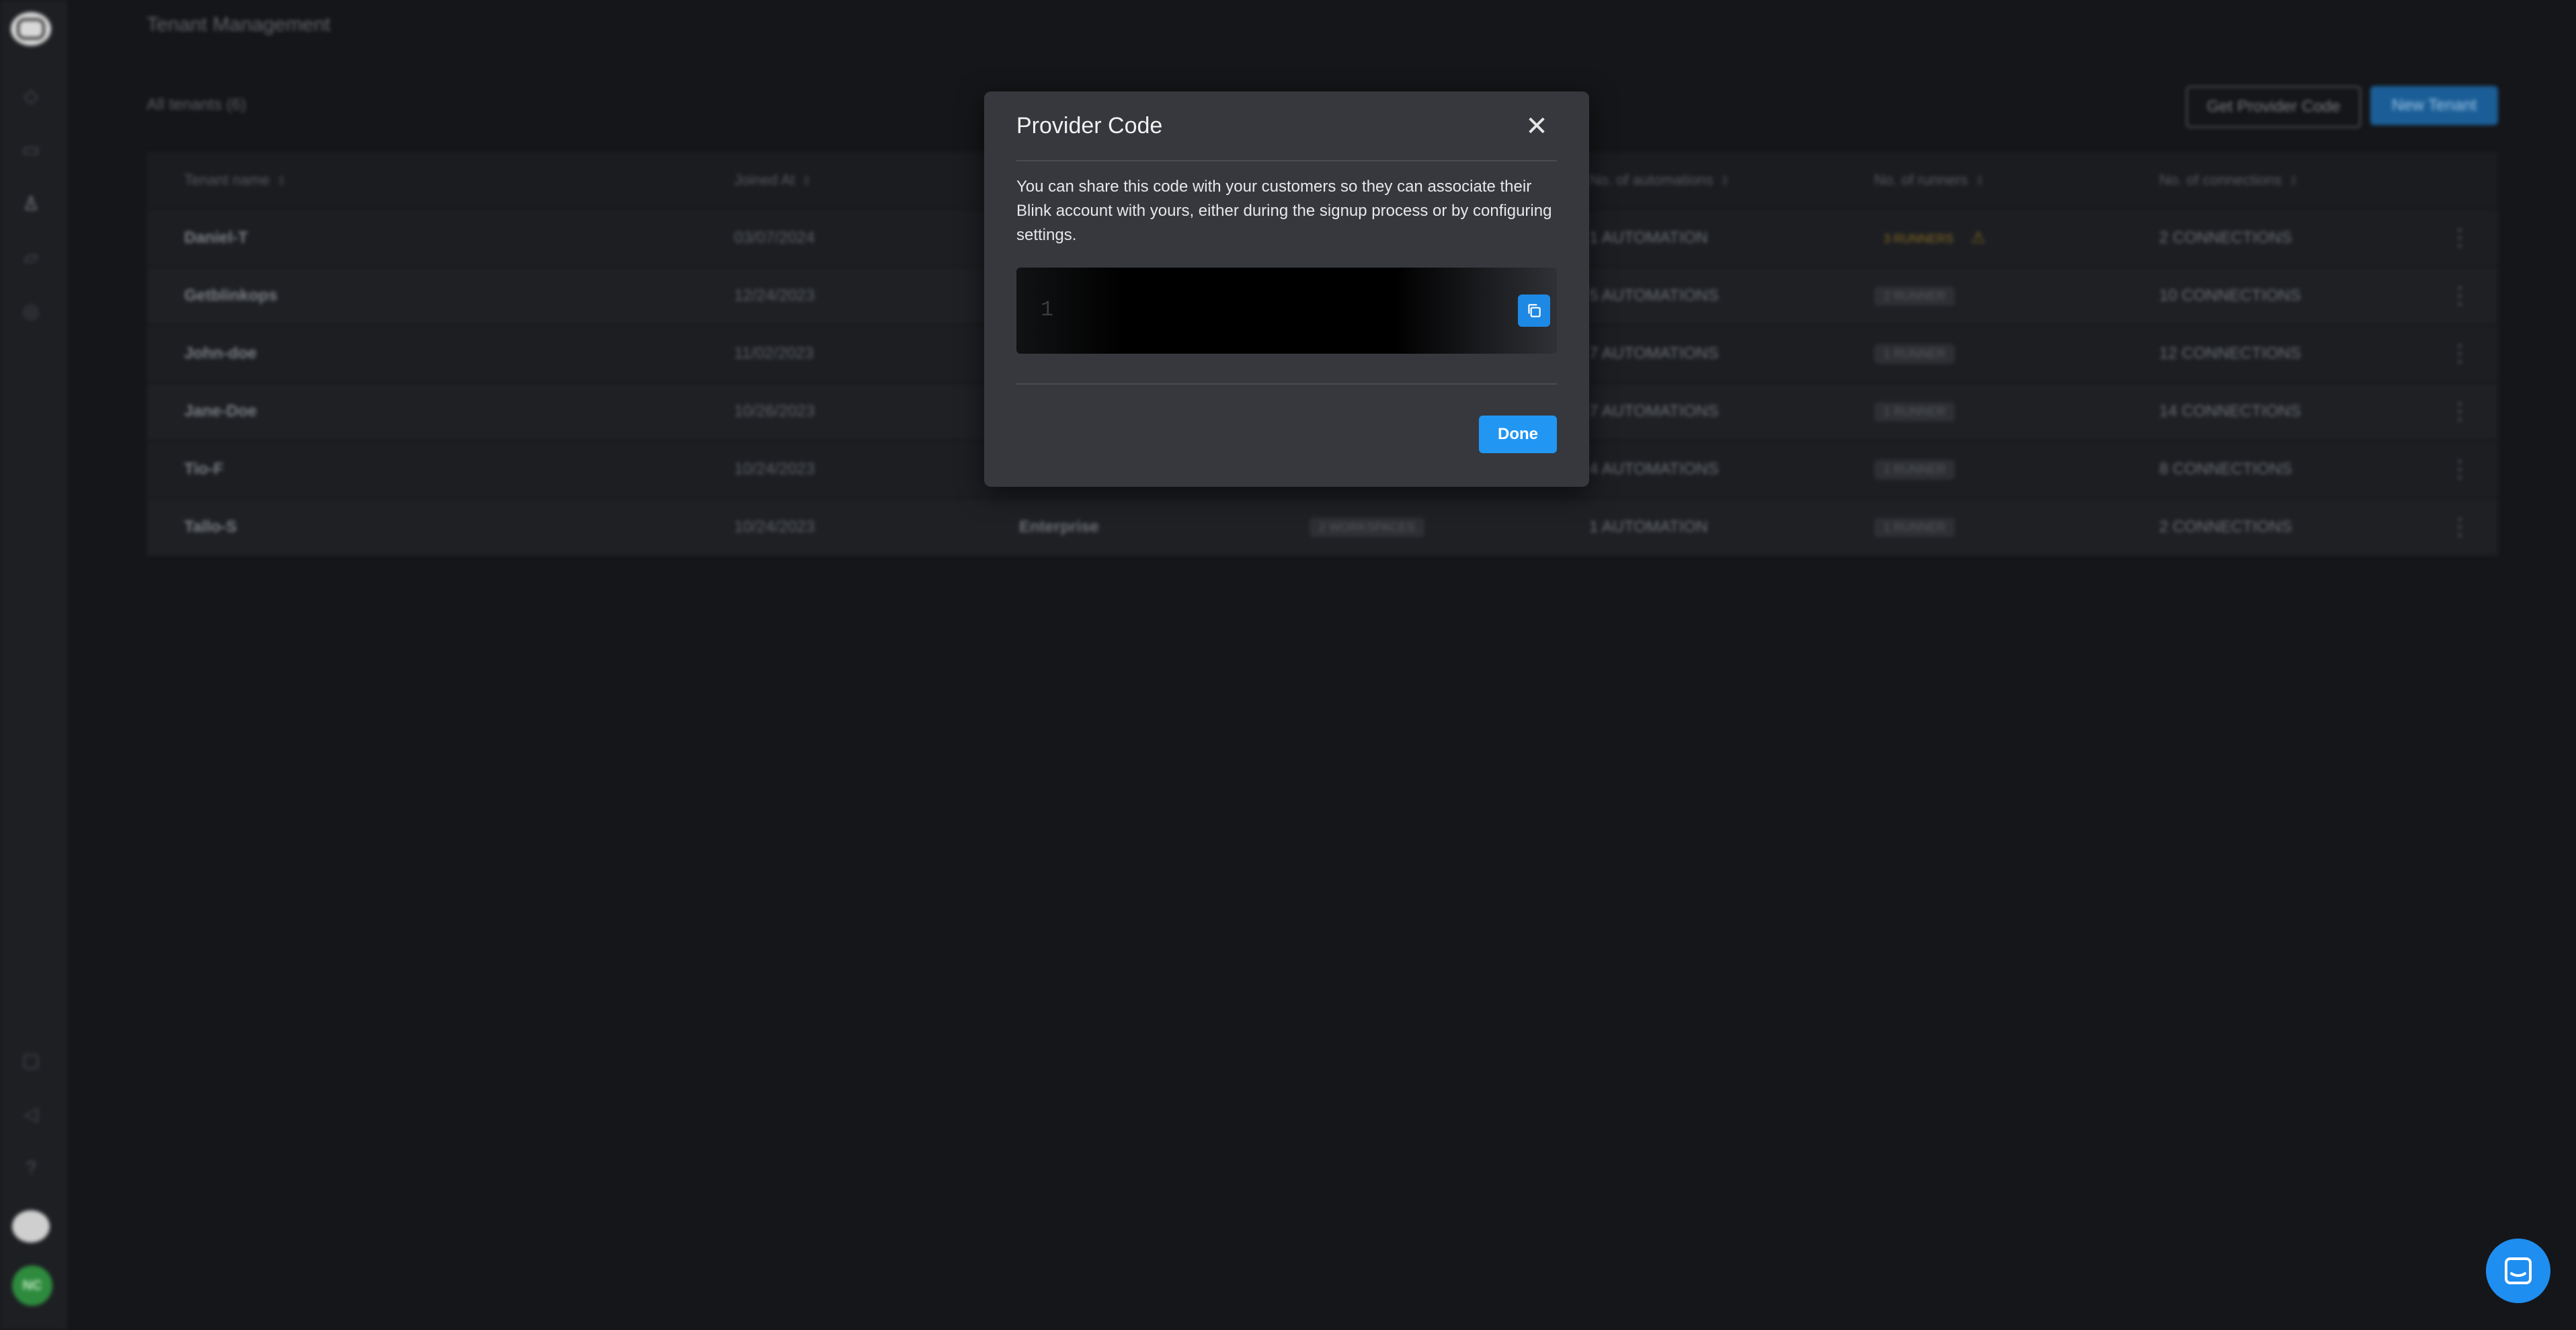 Image resolution: width=2576 pixels, height=1330 pixels. What do you see at coordinates (216, 238) in the screenshot?
I see `tenant-name: Daniel-T` at bounding box center [216, 238].